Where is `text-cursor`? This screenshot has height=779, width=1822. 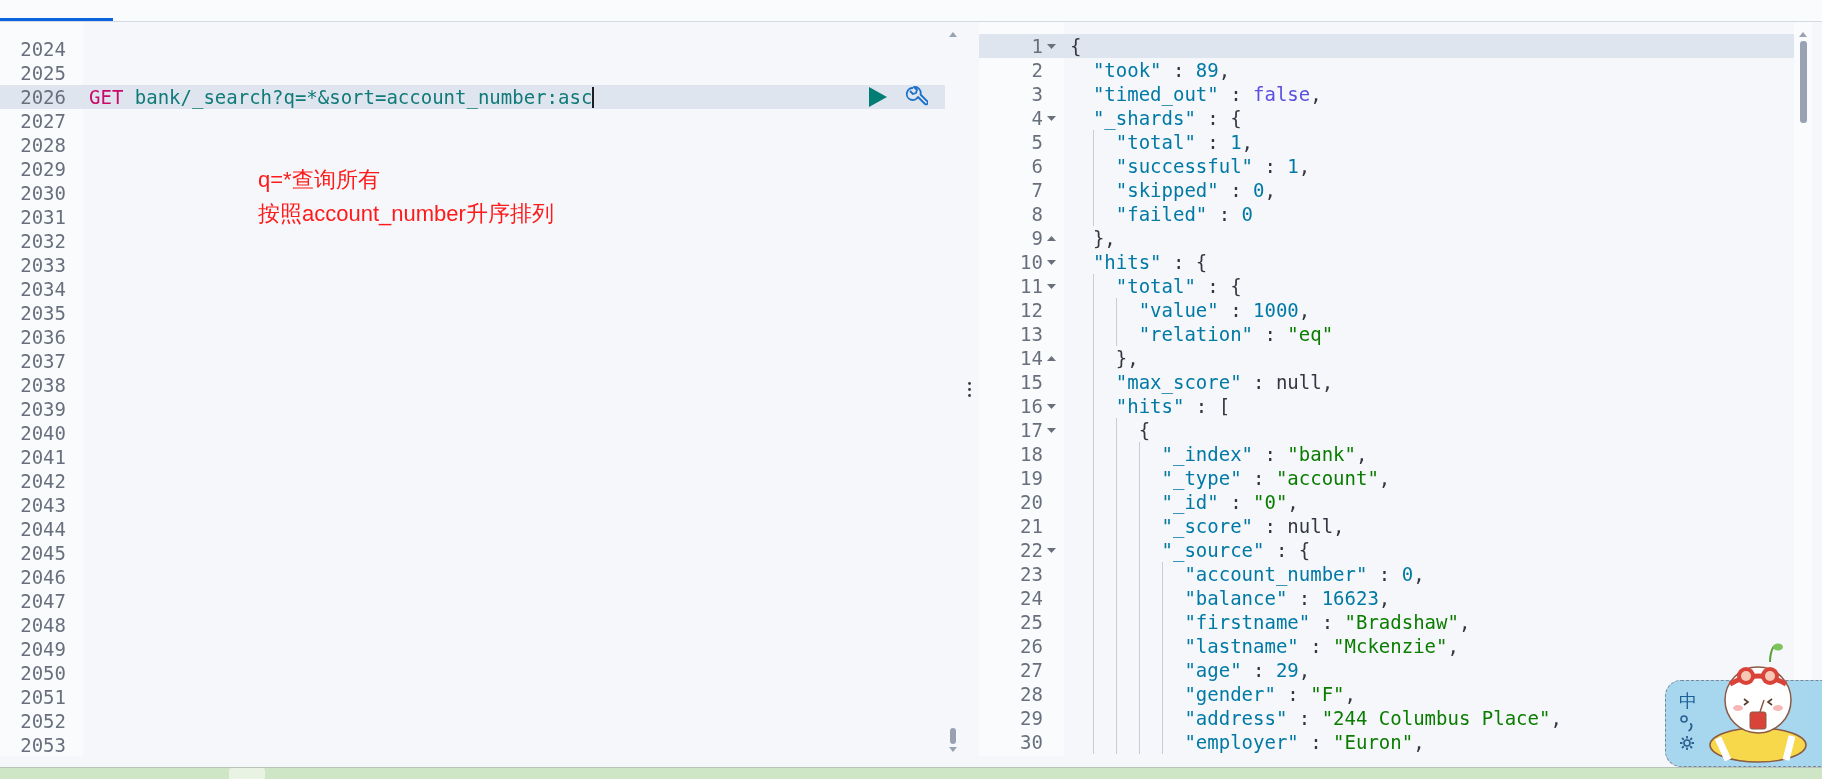 text-cursor is located at coordinates (593, 97).